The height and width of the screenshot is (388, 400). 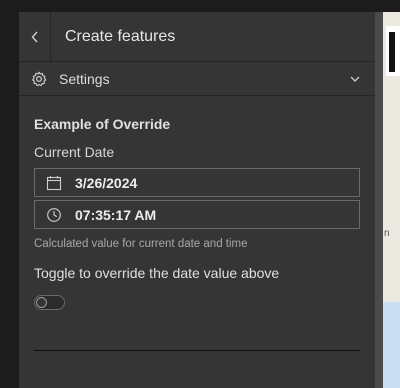 I want to click on section-title: Example of Override, so click(x=102, y=124).